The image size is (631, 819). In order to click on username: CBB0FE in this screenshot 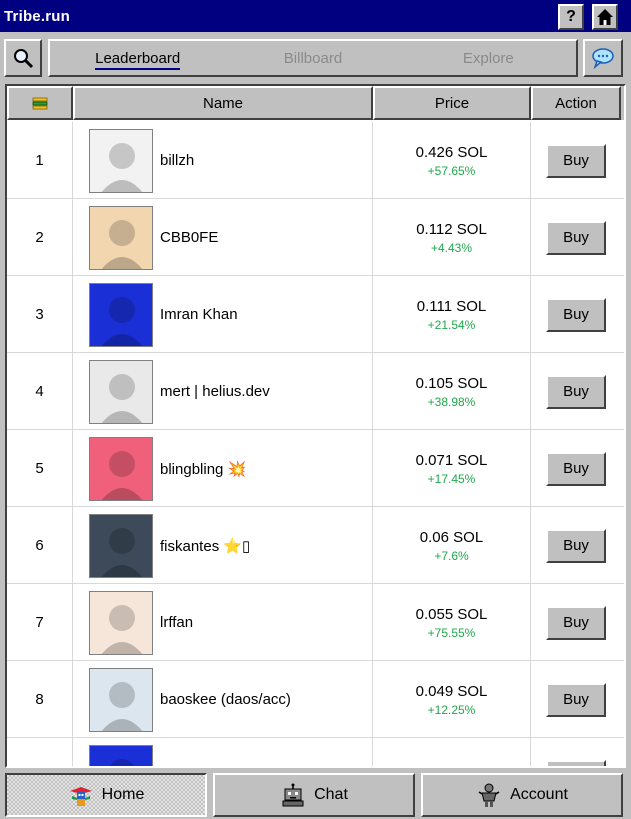, I will do `click(189, 237)`.